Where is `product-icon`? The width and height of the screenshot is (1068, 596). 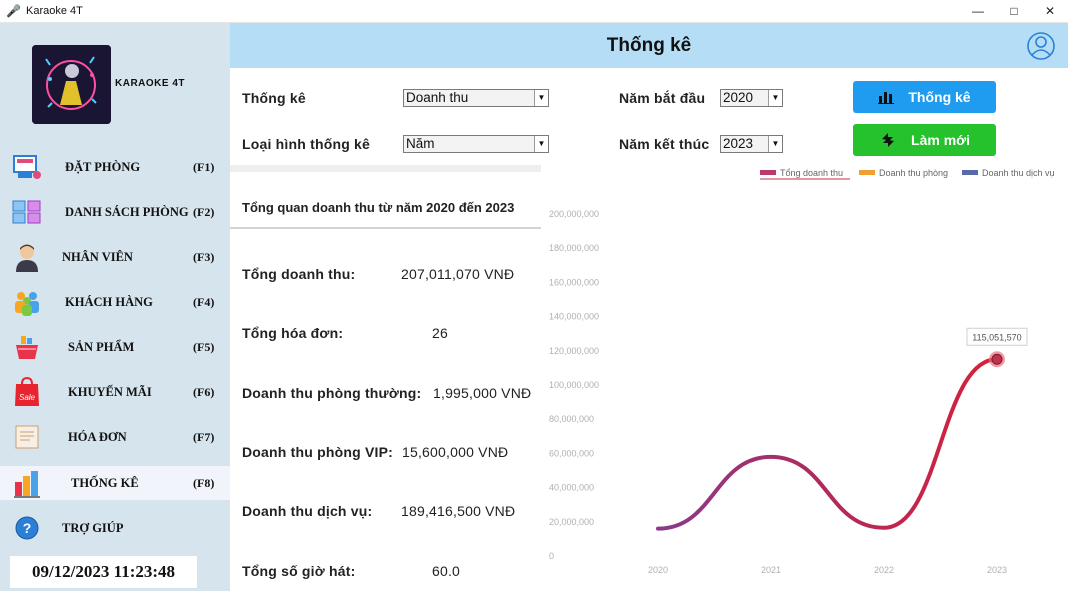
product-icon is located at coordinates (27, 347).